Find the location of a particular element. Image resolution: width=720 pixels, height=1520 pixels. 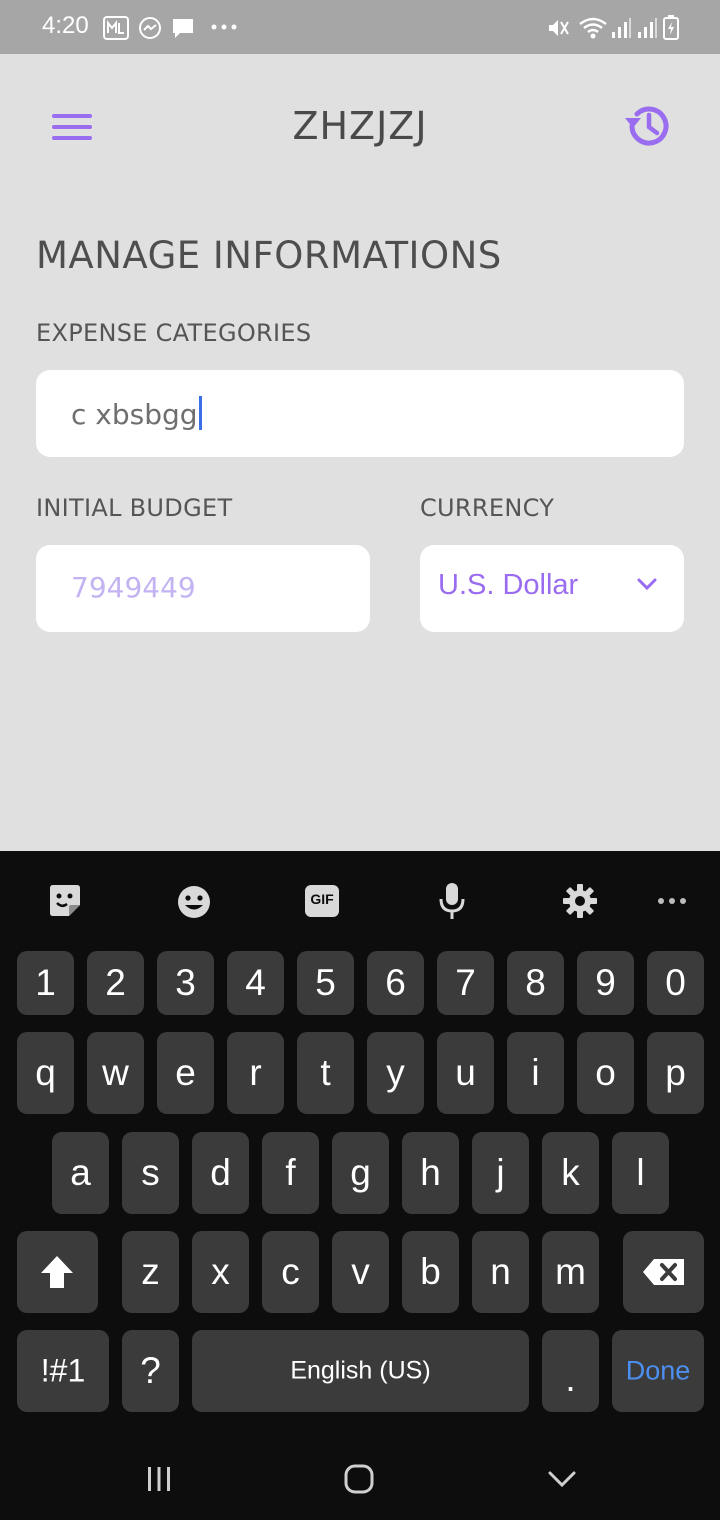

key-h: h is located at coordinates (430, 1173).